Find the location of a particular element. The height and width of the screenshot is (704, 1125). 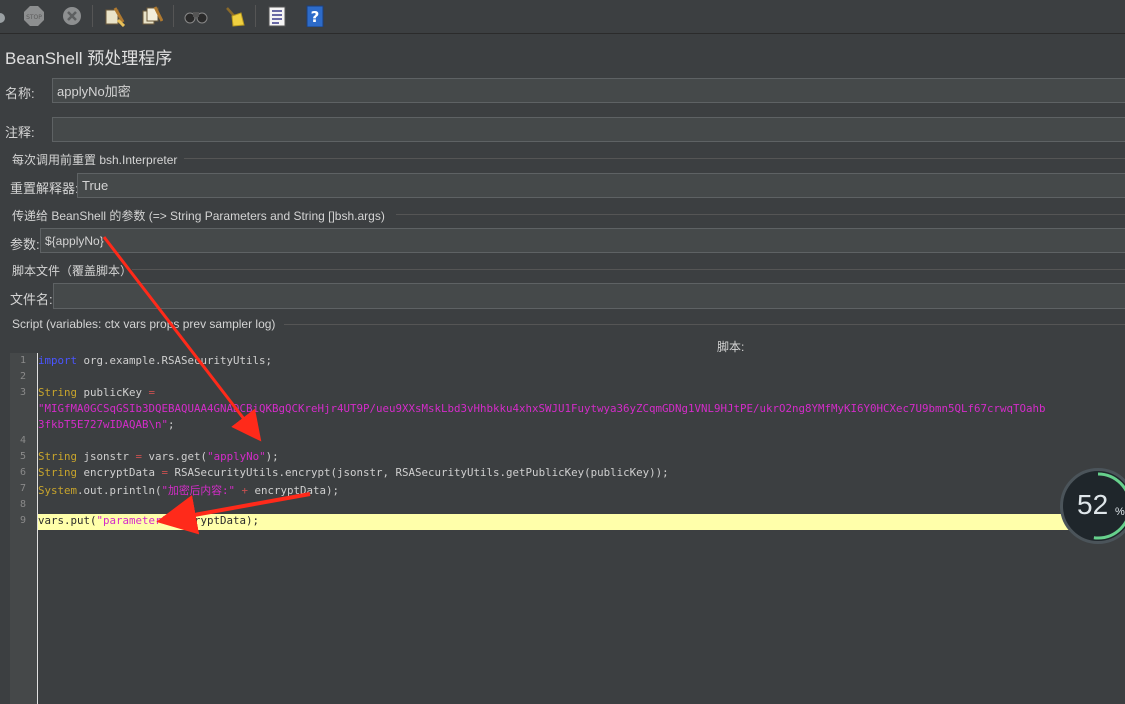

code-line-1: import org.example.RSASecurityUtils; is located at coordinates (155, 360).